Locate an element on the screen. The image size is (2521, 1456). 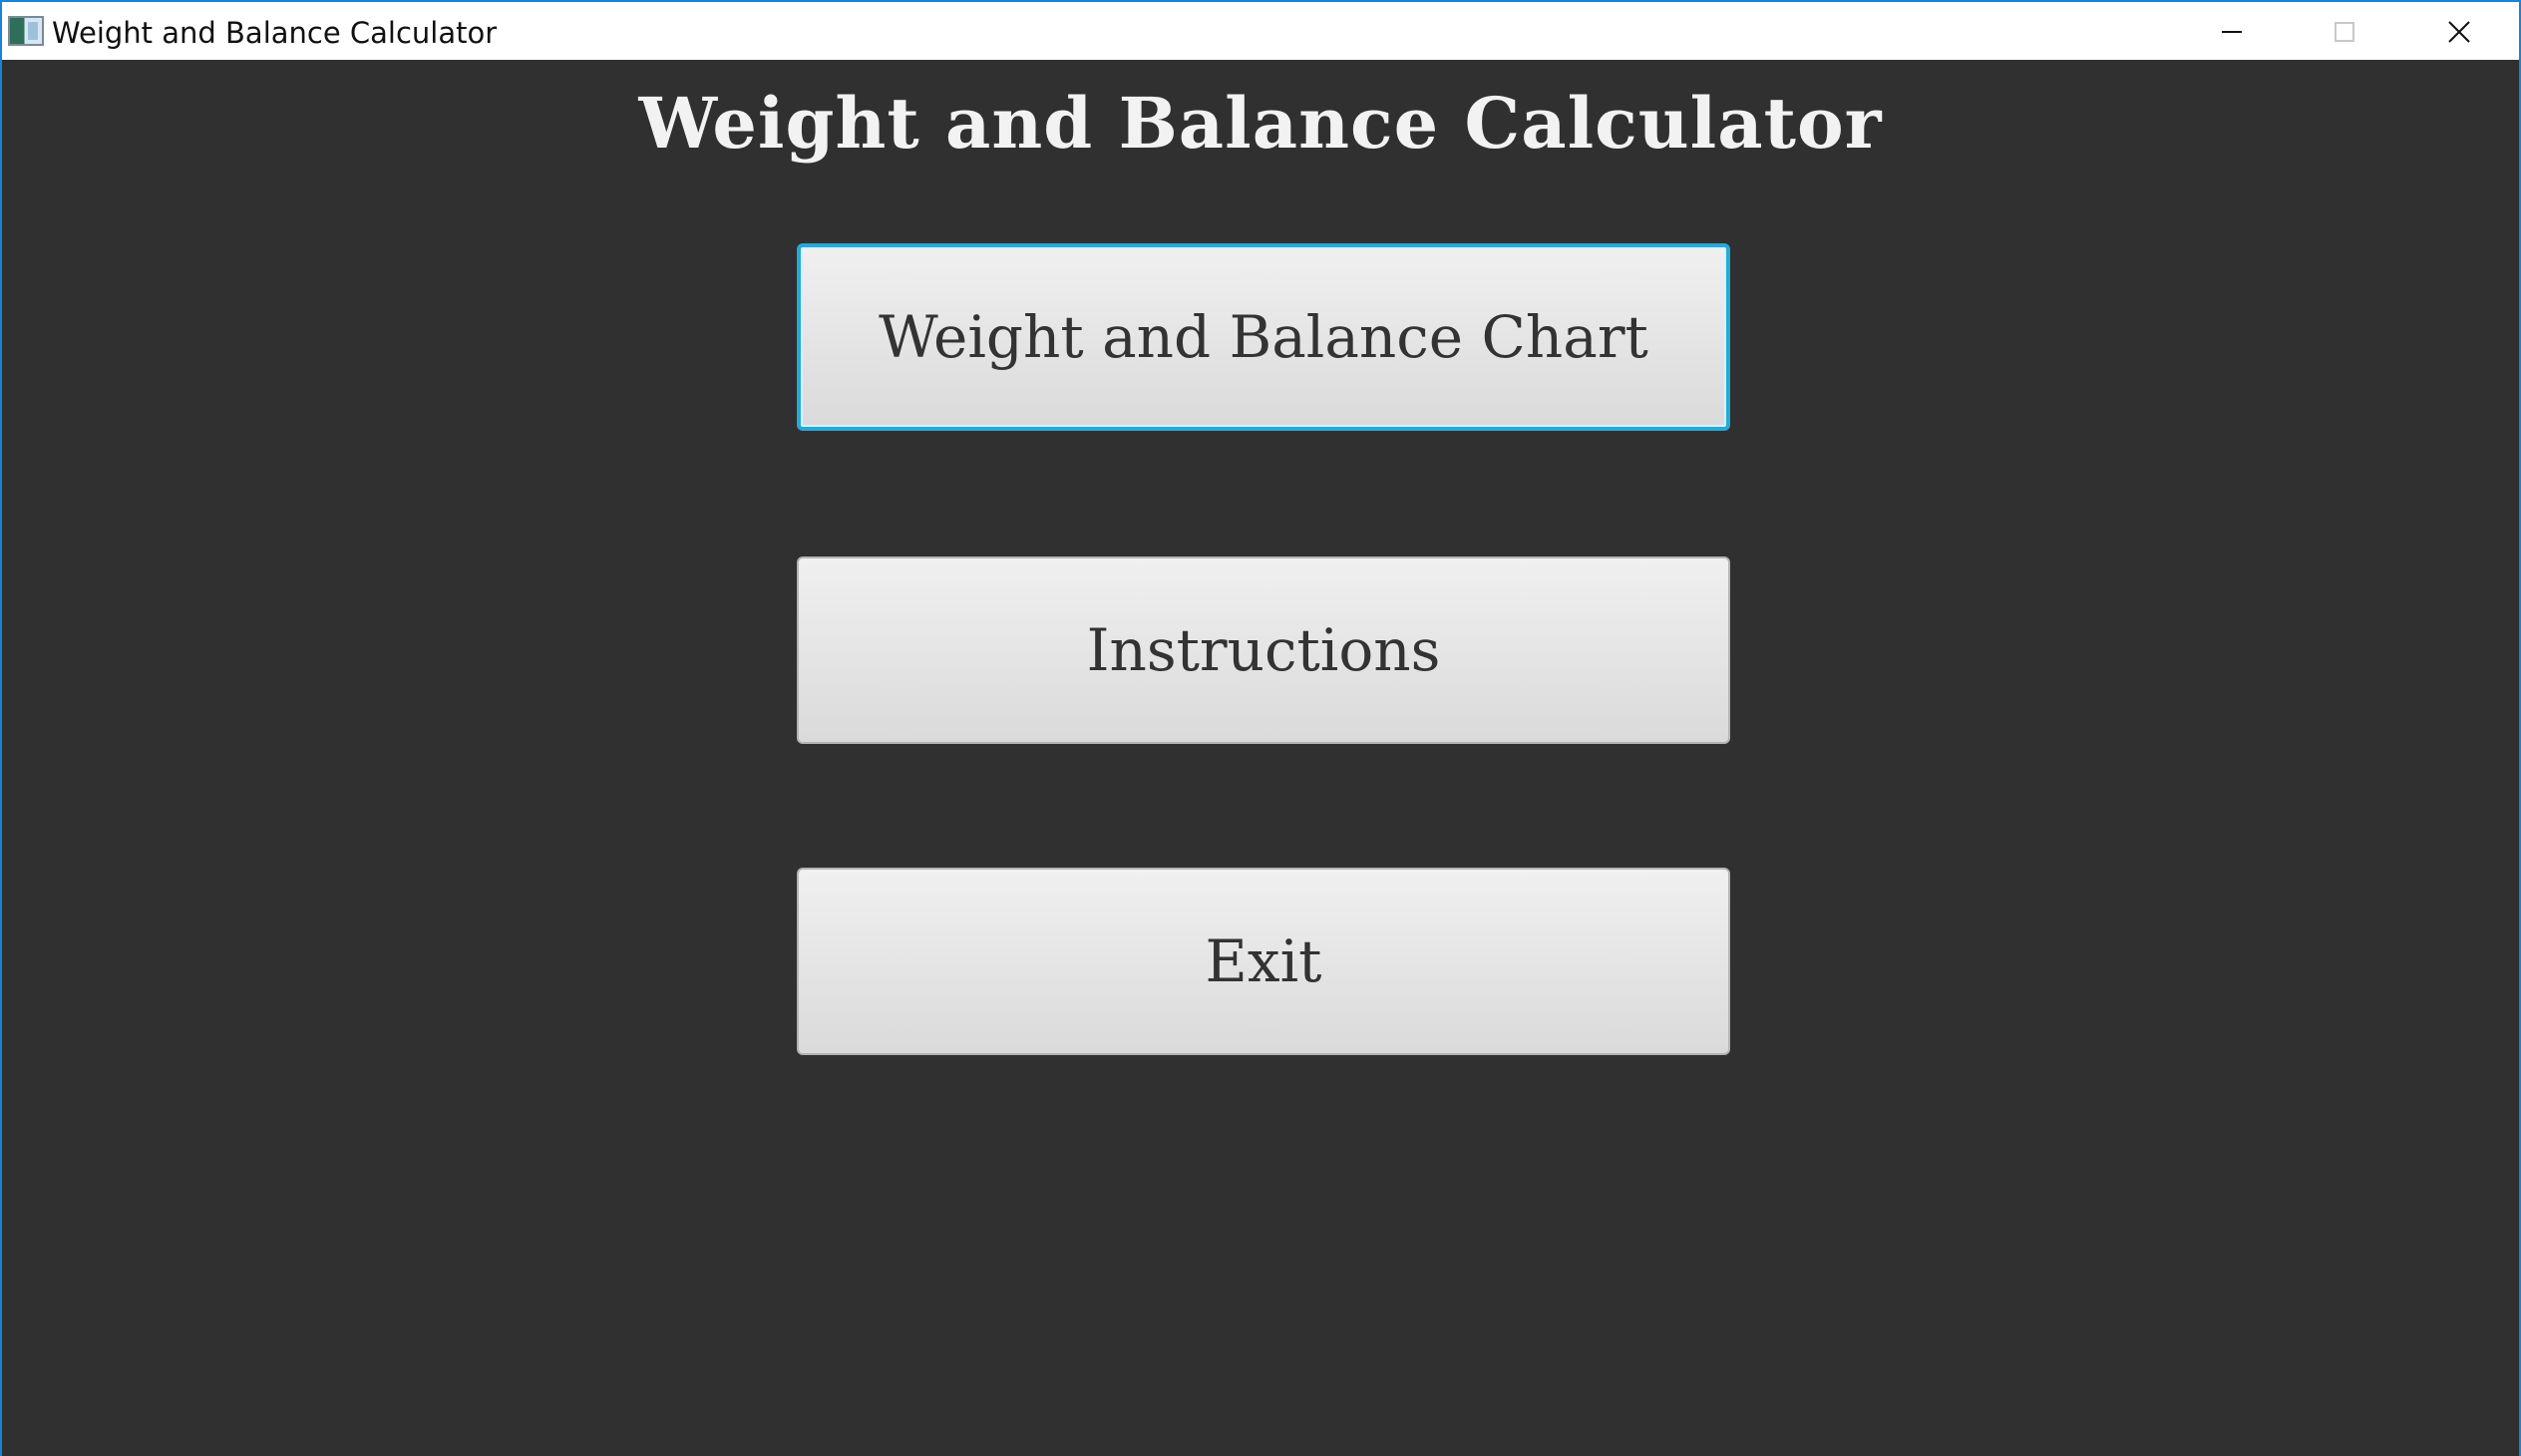
window-title: Weight and Balance Calculator is located at coordinates (275, 33).